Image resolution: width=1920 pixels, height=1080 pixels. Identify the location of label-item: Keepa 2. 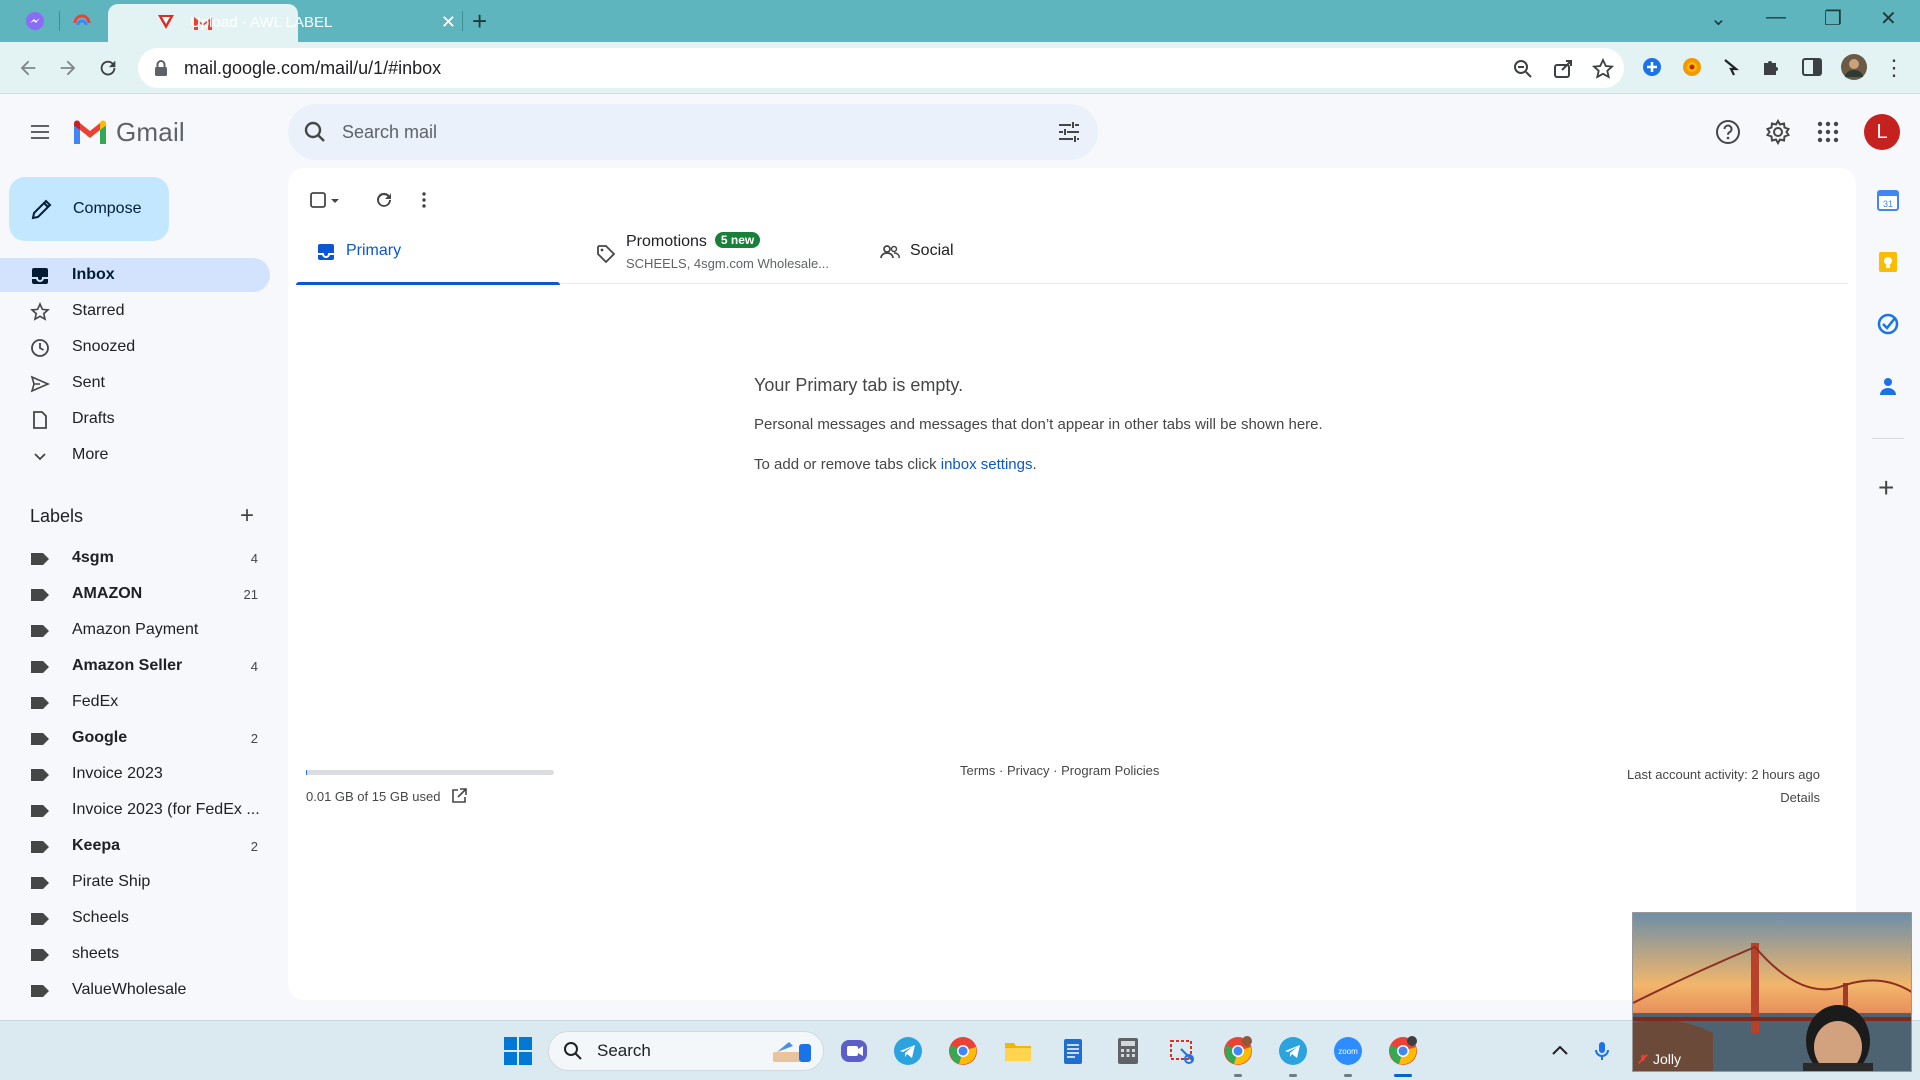
(135, 846).